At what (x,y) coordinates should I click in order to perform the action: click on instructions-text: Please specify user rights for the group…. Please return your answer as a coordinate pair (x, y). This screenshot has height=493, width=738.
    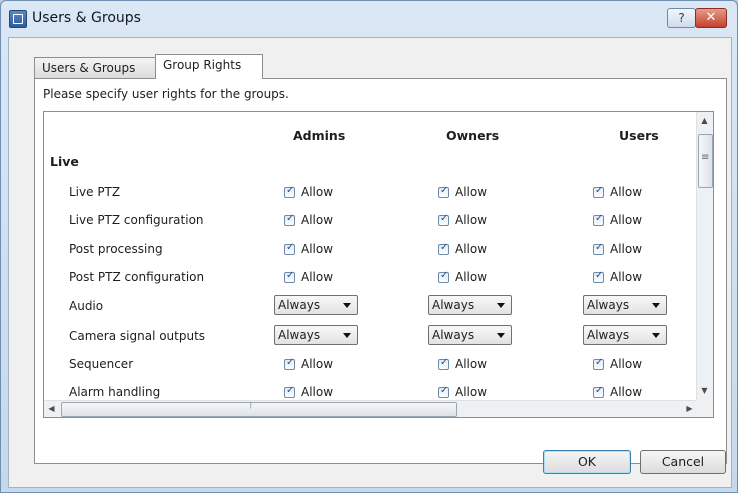
    Looking at the image, I should click on (166, 94).